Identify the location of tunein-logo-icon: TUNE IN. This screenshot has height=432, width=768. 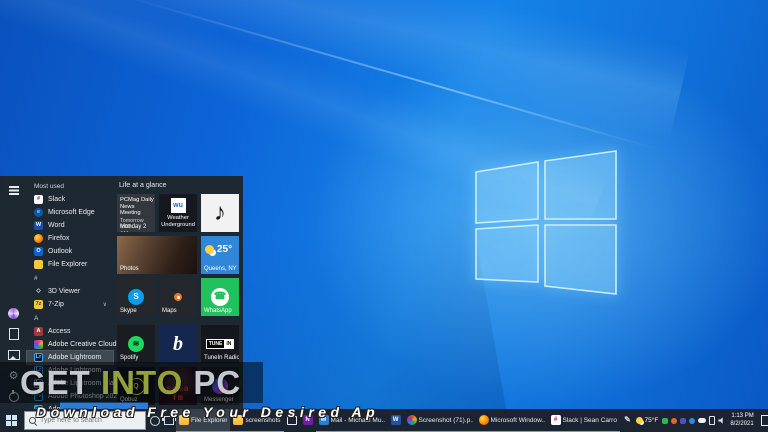
(220, 344).